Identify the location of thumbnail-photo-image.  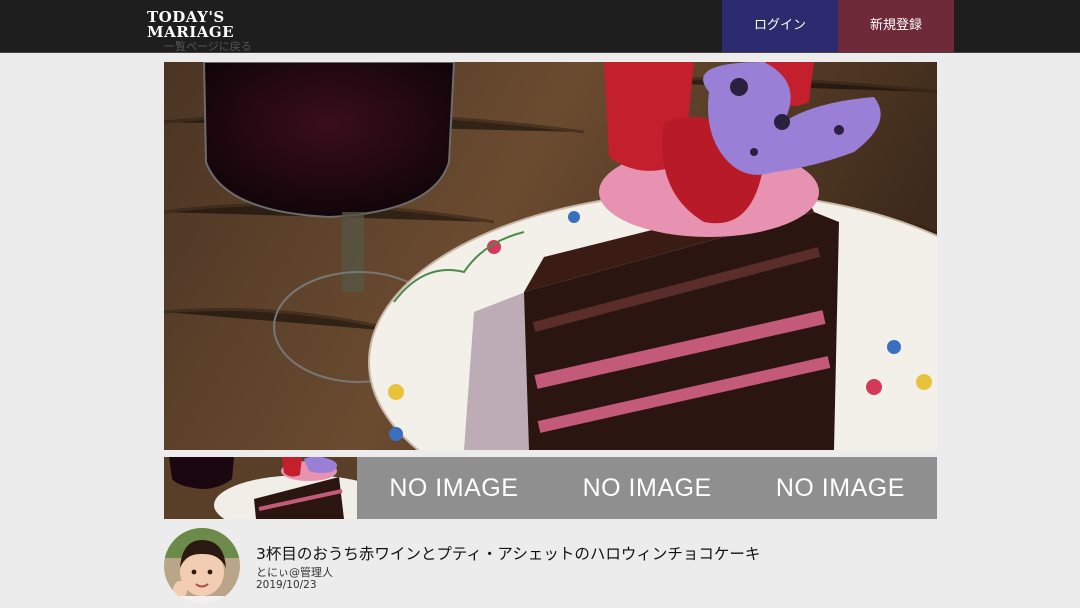
(261, 488).